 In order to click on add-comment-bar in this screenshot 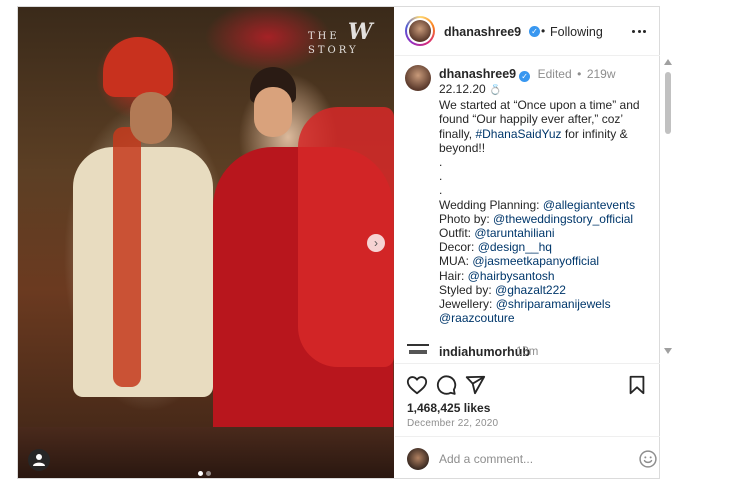, I will do `click(527, 457)`.